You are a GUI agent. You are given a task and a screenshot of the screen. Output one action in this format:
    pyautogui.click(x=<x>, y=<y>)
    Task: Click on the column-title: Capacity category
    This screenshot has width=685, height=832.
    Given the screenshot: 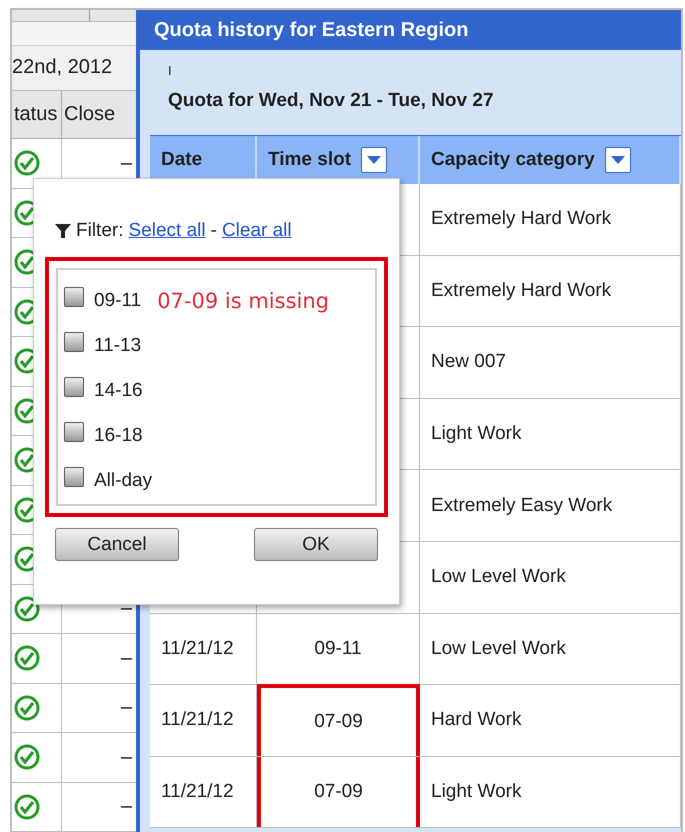 What is the action you would take?
    pyautogui.click(x=513, y=160)
    